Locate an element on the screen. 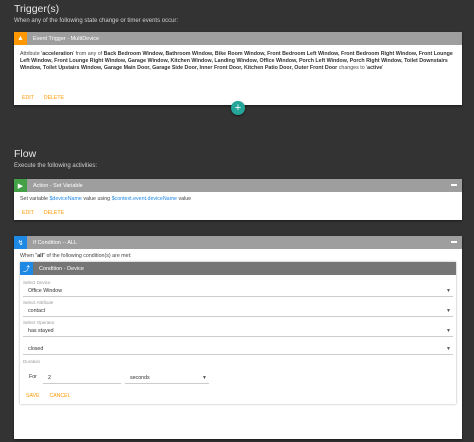  desc-text: value is located at coordinates (184, 199).